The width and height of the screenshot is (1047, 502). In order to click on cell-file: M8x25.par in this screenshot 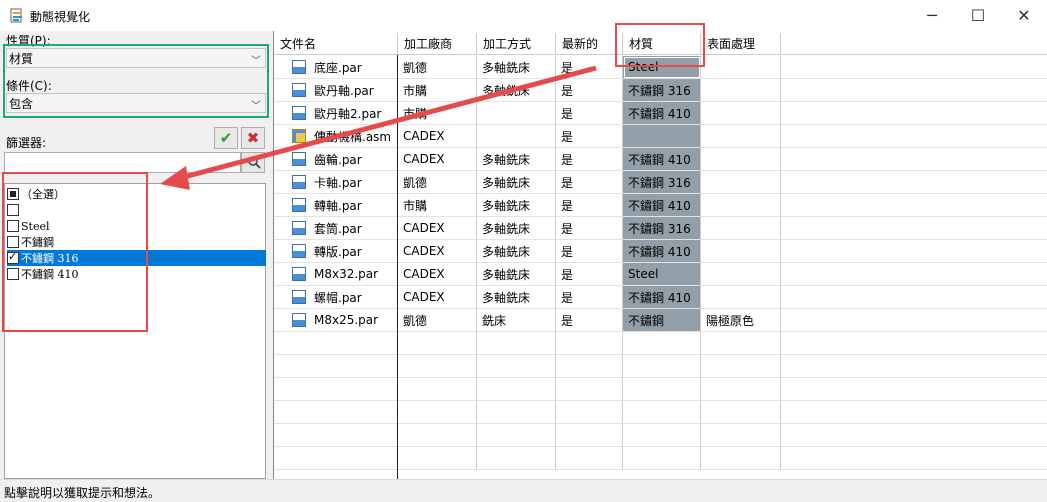, I will do `click(336, 320)`.